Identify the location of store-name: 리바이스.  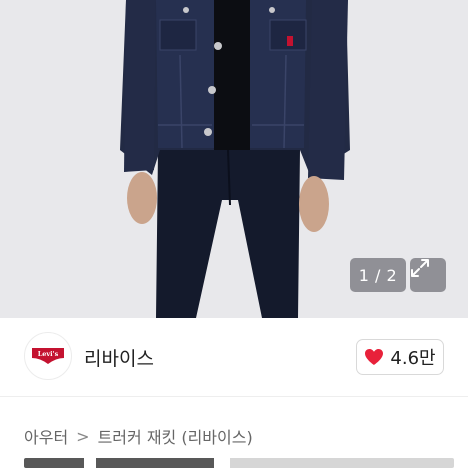
(119, 357).